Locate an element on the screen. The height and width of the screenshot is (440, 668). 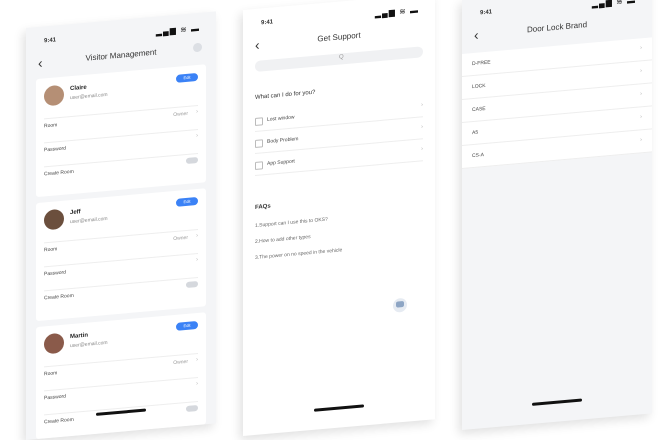
option-label: App Support is located at coordinates (281, 162).